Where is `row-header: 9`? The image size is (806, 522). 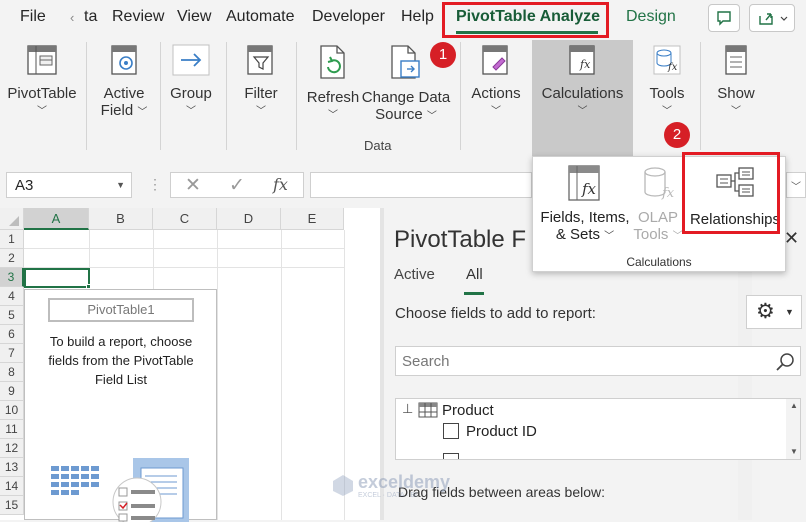 row-header: 9 is located at coordinates (12, 391).